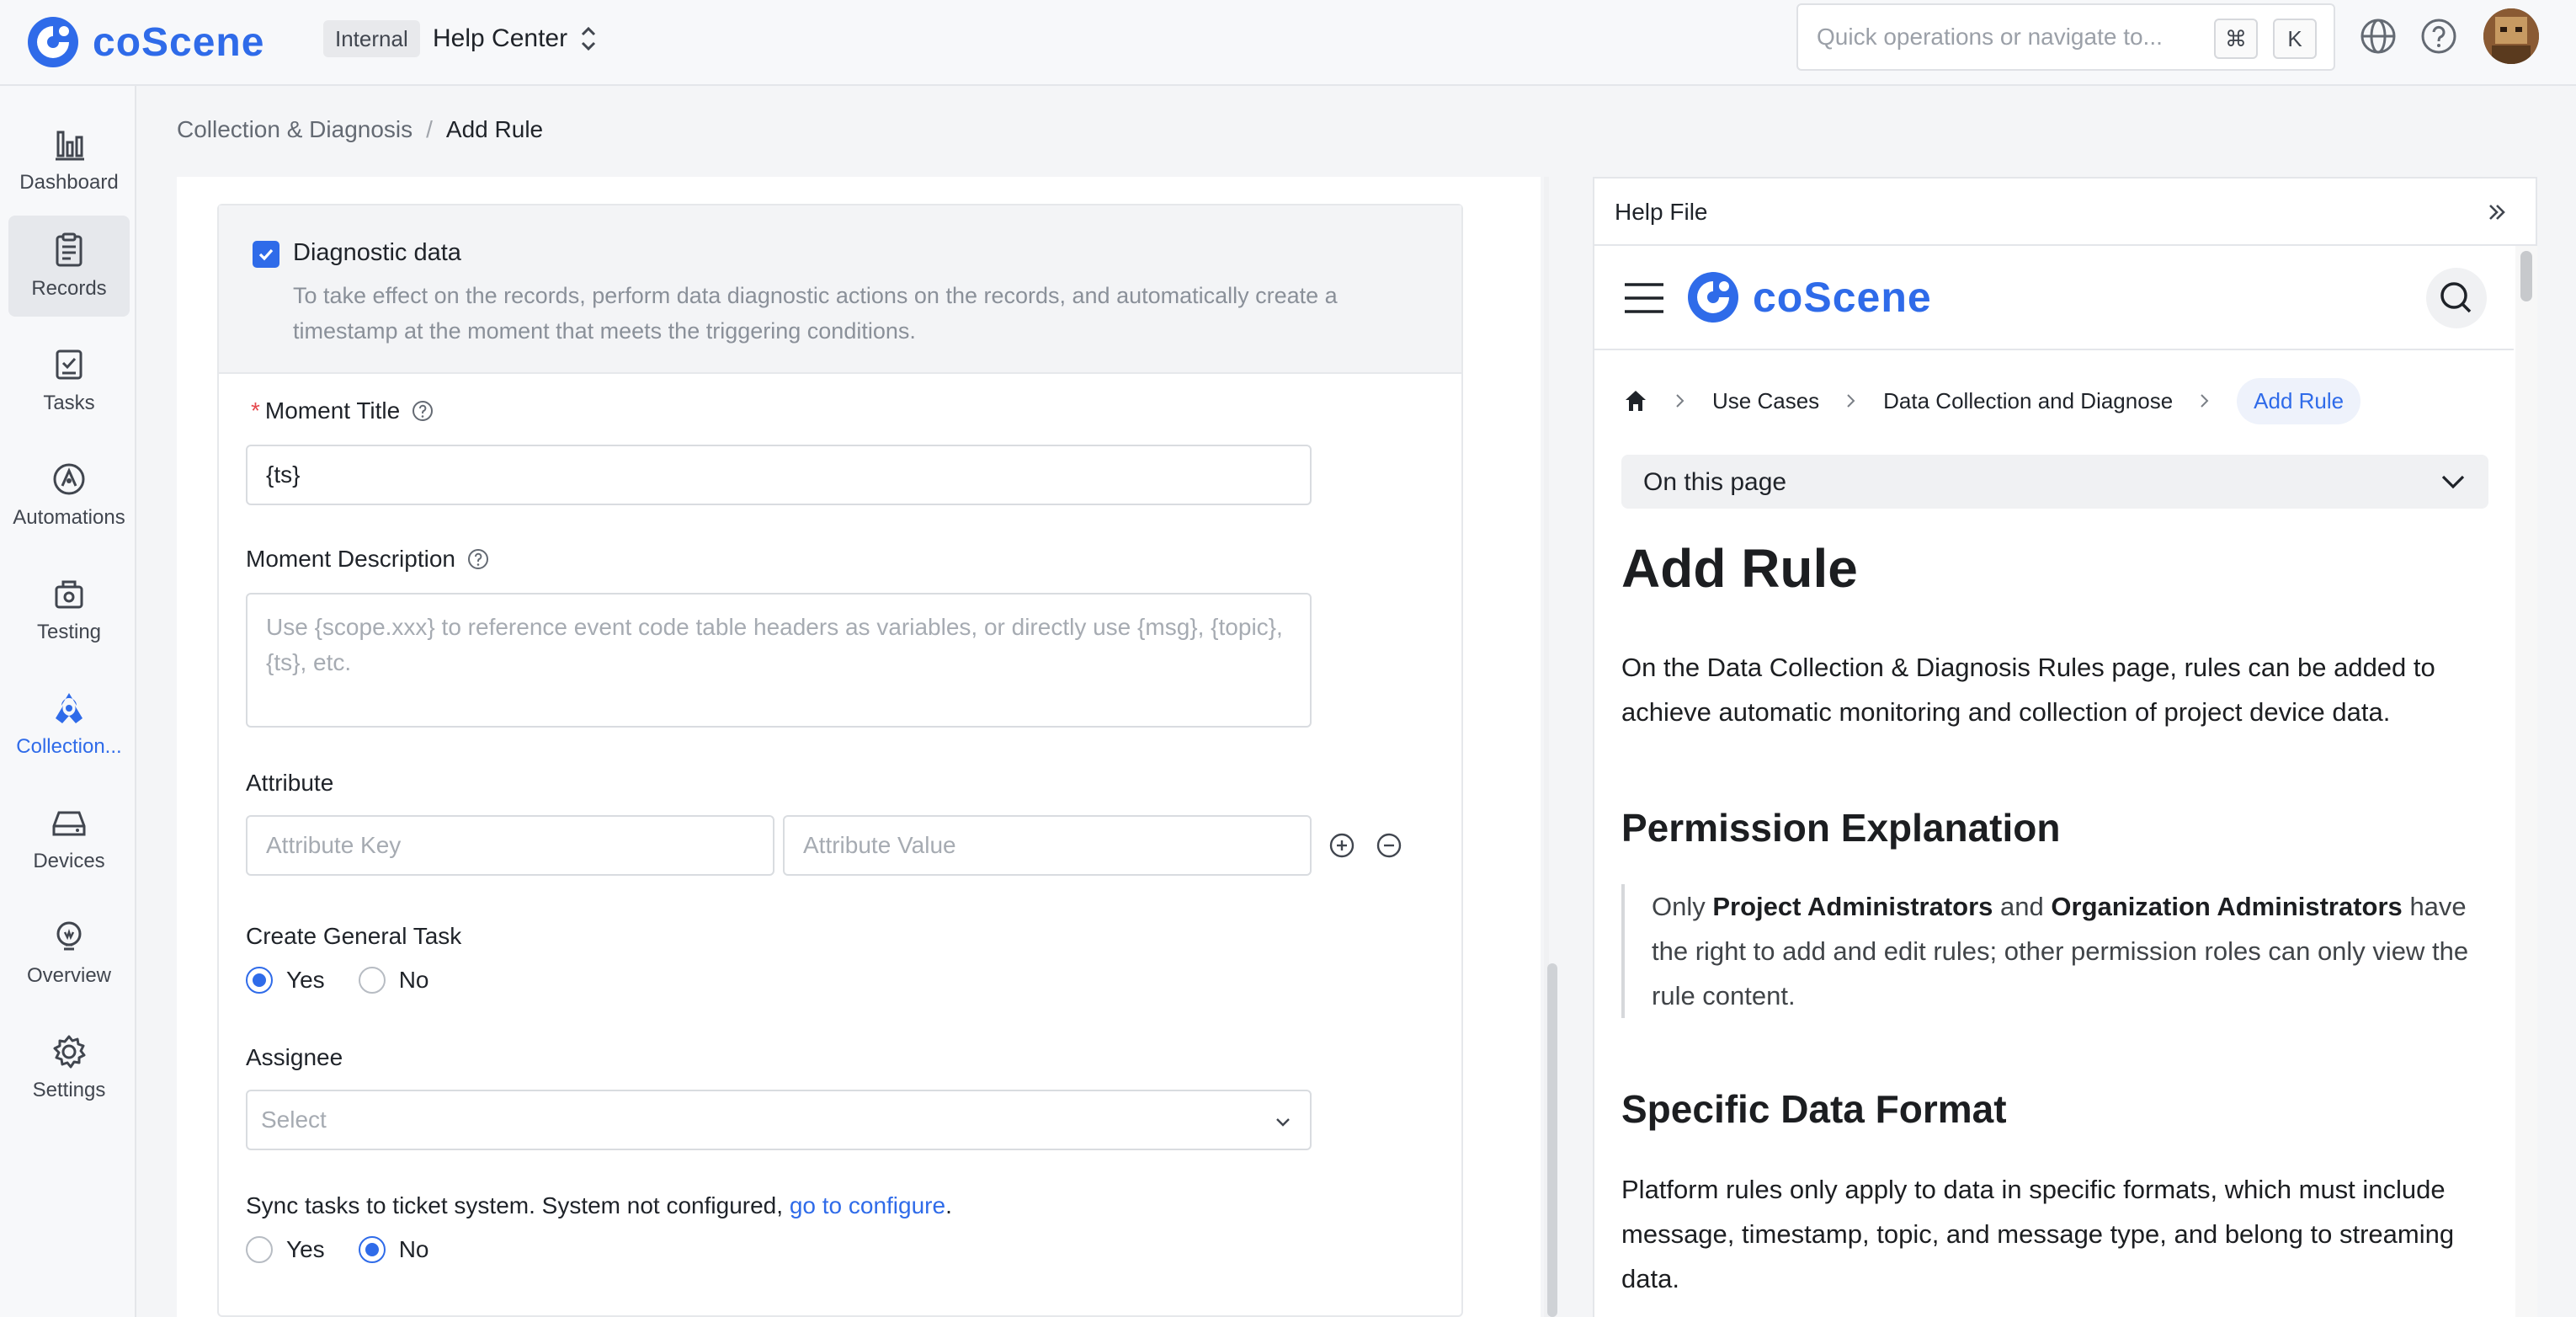 Image resolution: width=2576 pixels, height=1317 pixels. Describe the element at coordinates (69, 953) in the screenshot. I see `nav-overview: Overview` at that location.